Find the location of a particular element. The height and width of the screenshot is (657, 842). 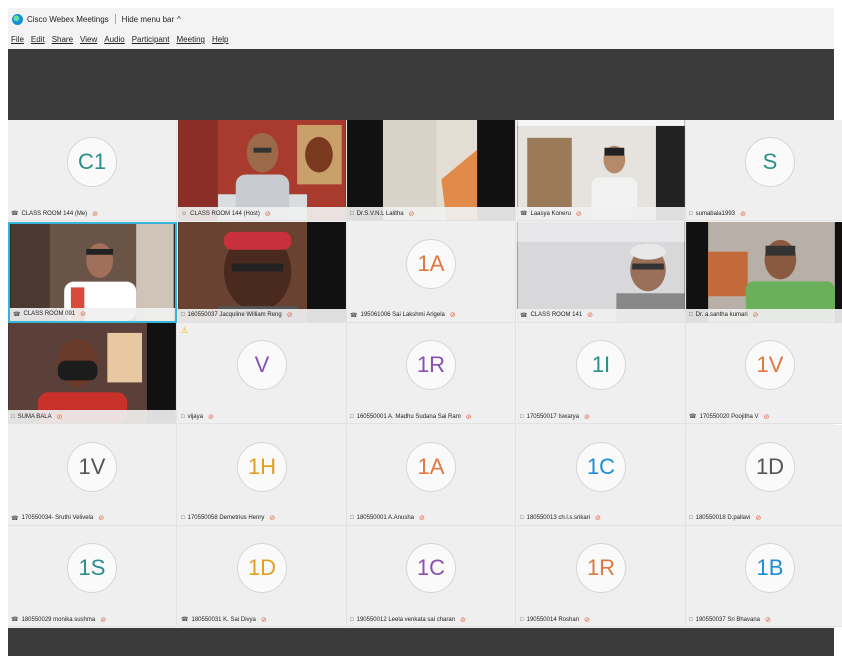

stage-top-strip is located at coordinates (421, 84).